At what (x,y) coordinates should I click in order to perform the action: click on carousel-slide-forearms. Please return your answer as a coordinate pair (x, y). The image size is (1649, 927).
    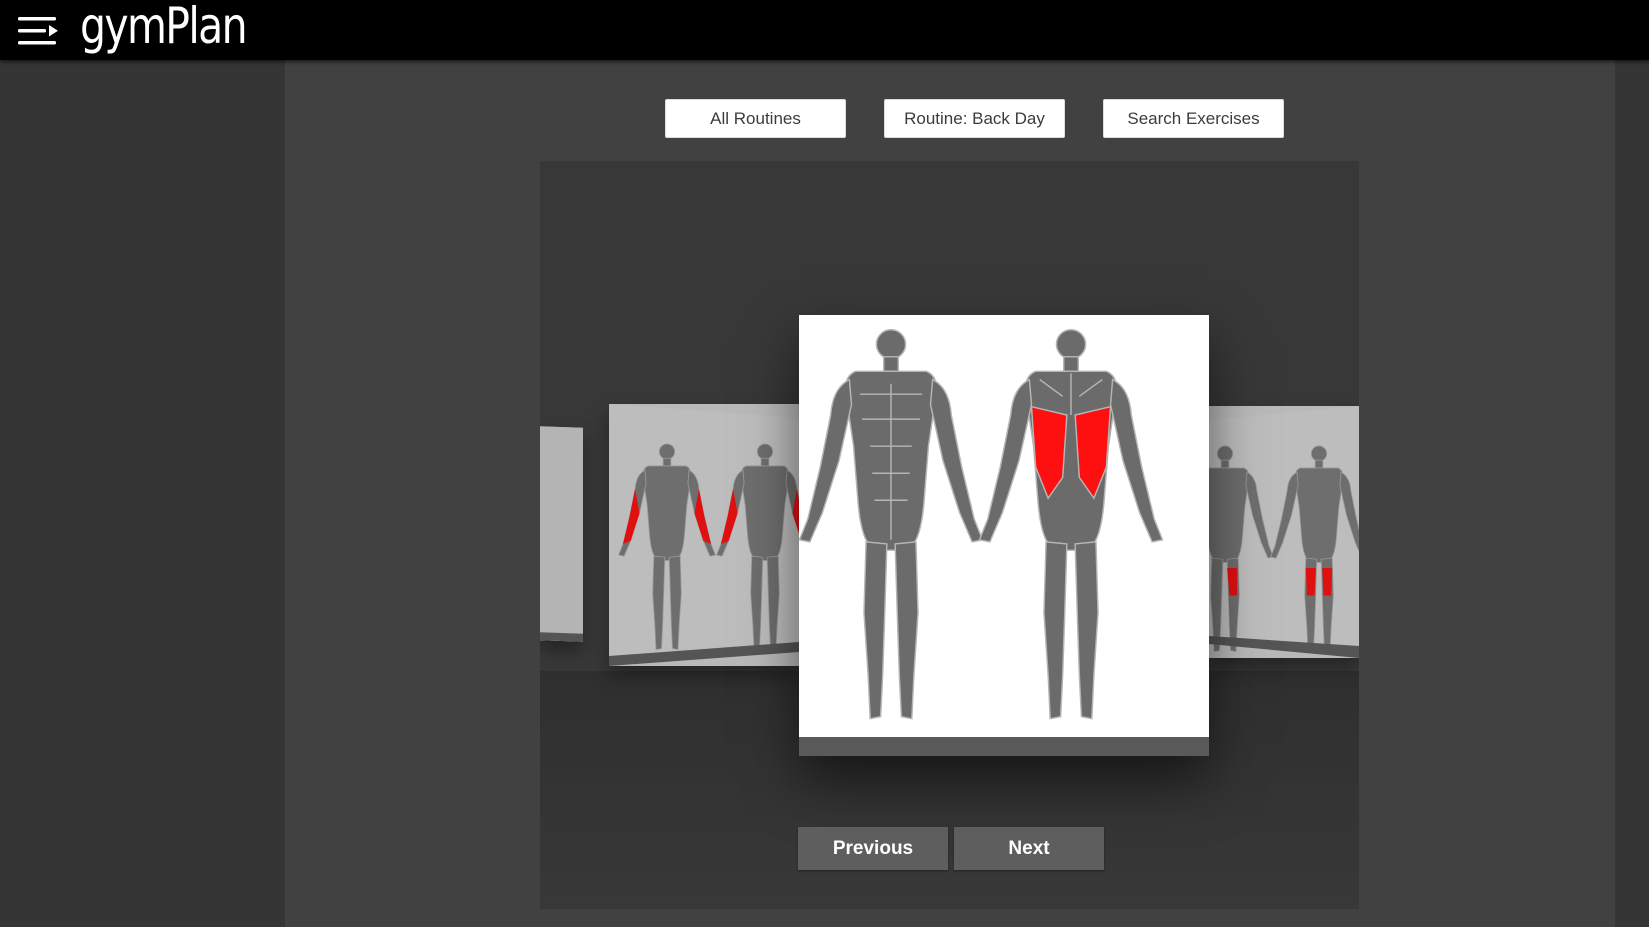
    Looking at the image, I should click on (704, 535).